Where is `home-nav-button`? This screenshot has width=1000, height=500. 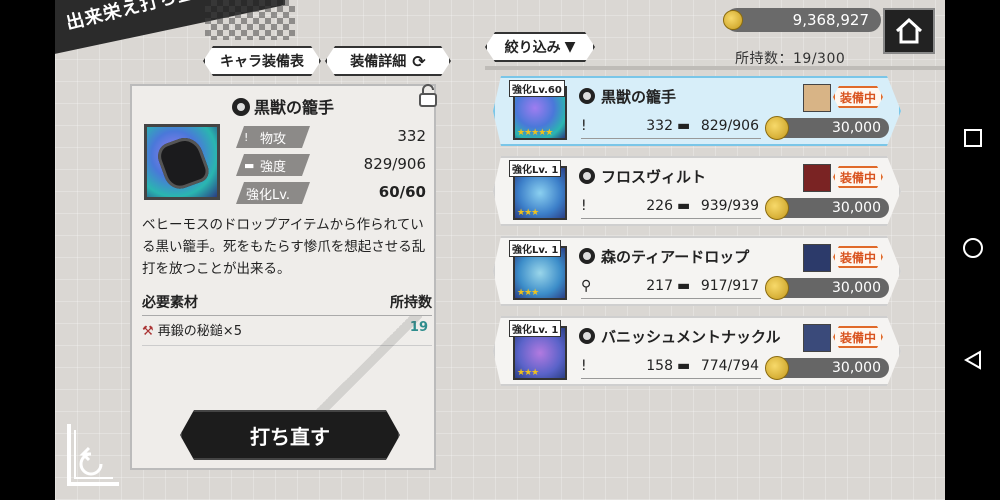
home-nav-button is located at coordinates (972, 248).